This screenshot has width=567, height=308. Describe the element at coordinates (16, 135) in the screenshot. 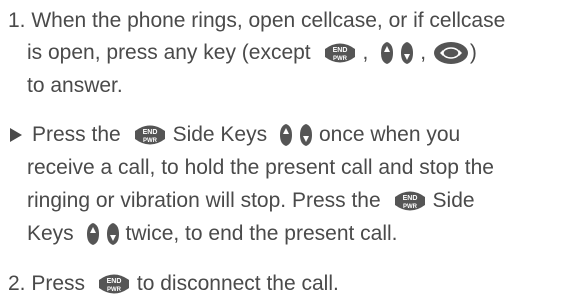

I see `bullet-arrow-icon` at that location.